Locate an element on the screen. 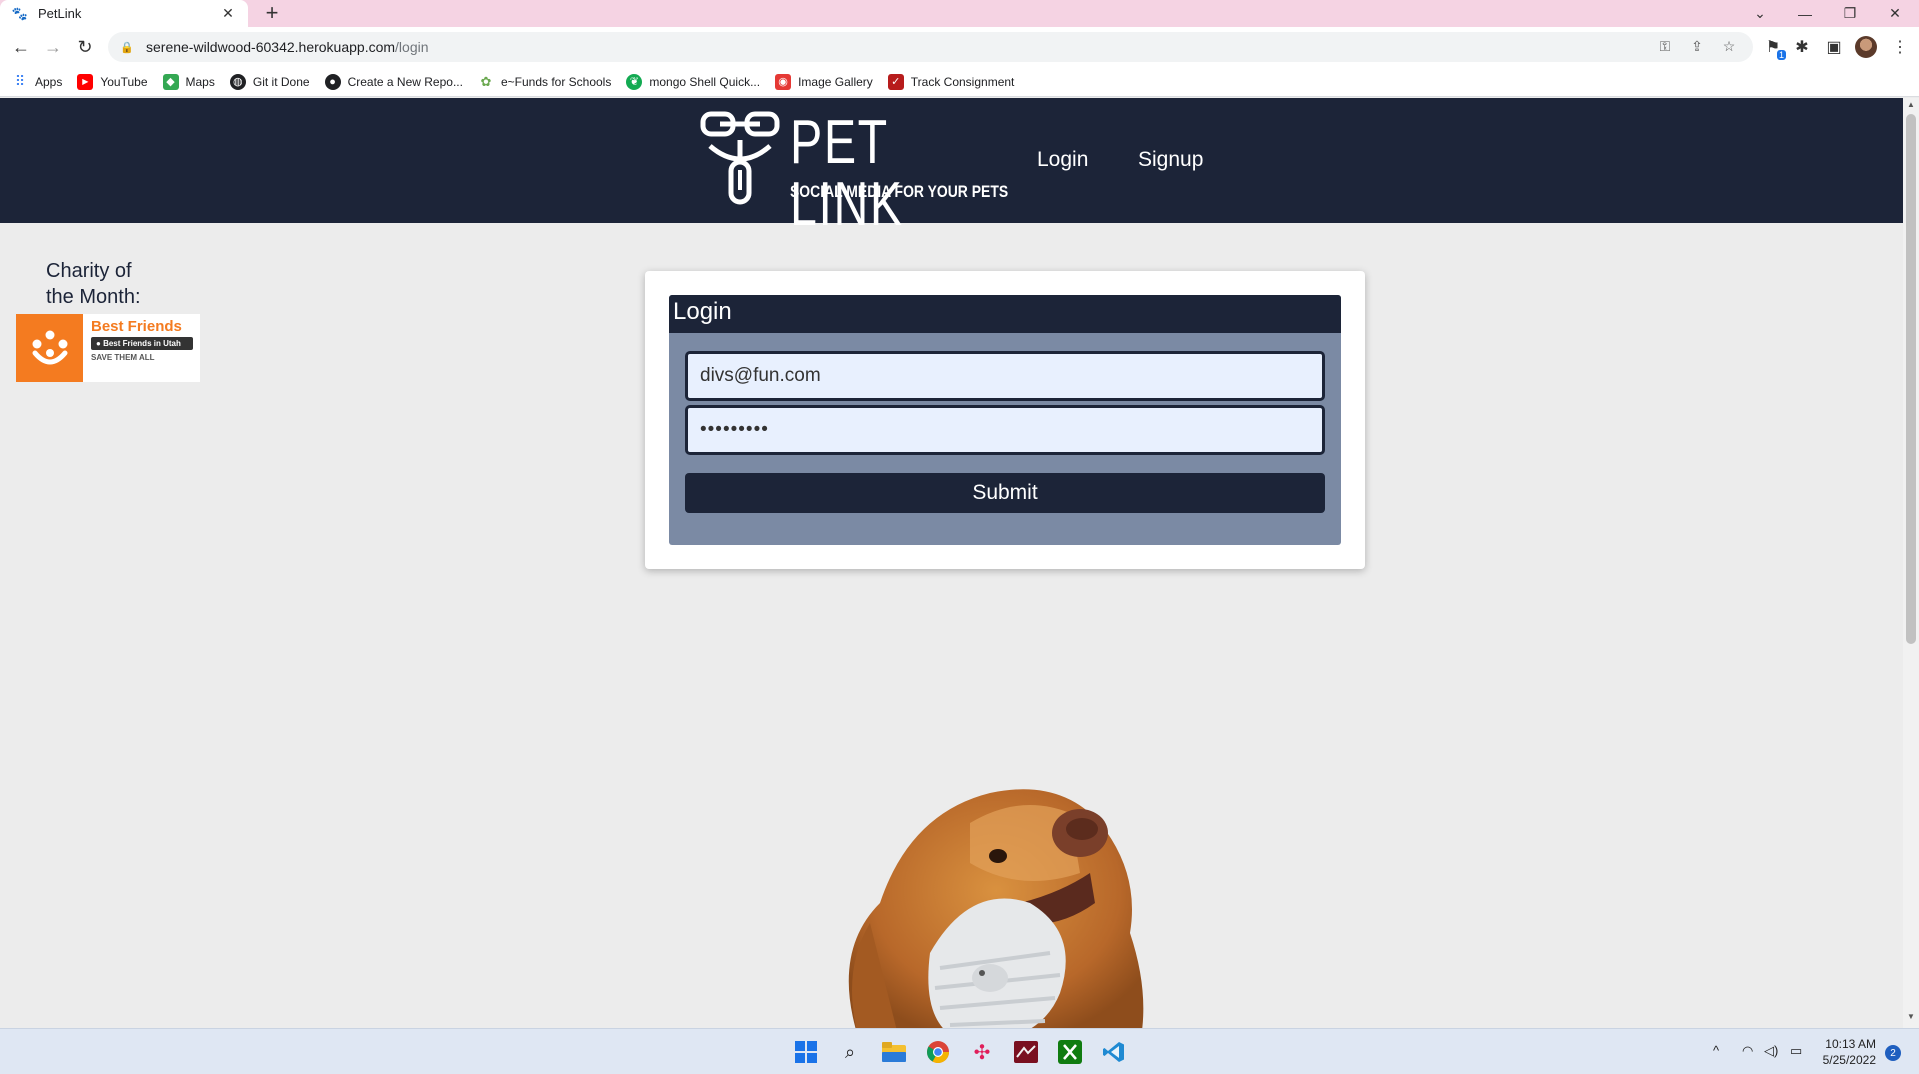 Image resolution: width=1919 pixels, height=1074 pixels. new-tab-button: + is located at coordinates (272, 12).